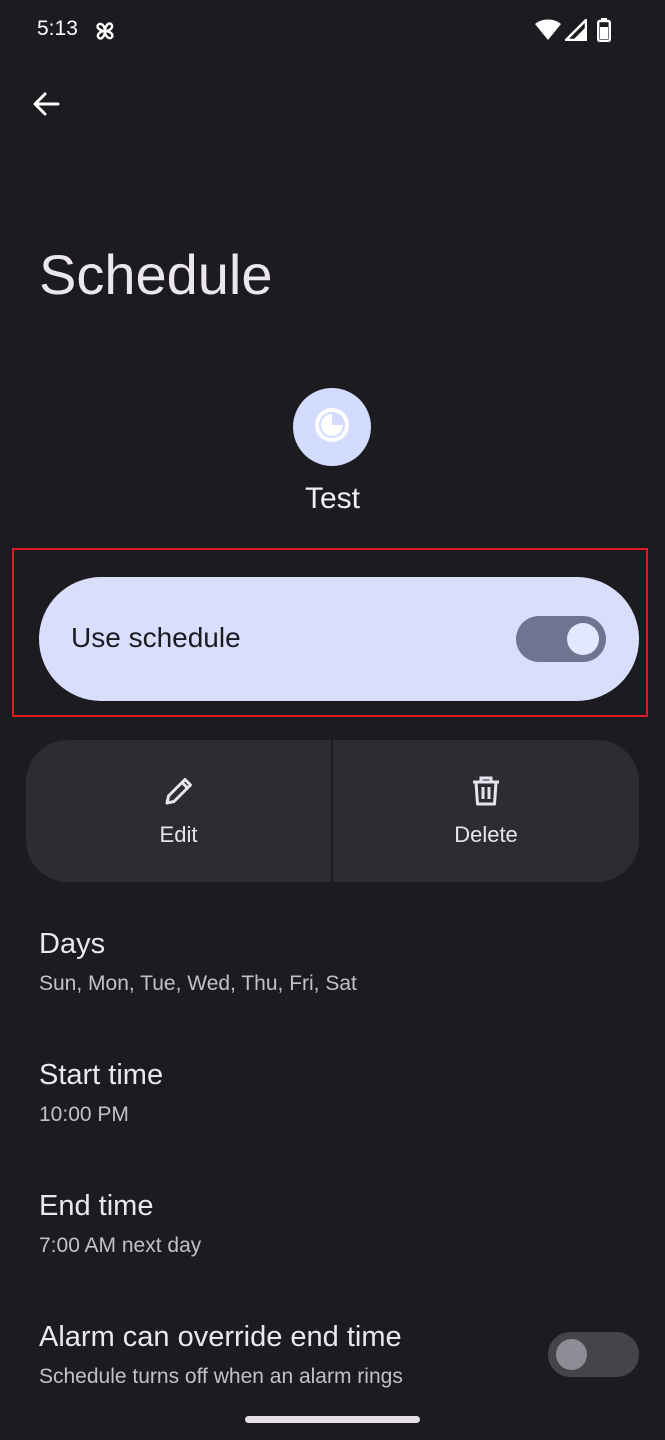 The height and width of the screenshot is (1440, 665). I want to click on action-buttons-card: Edit Delete, so click(332, 811).